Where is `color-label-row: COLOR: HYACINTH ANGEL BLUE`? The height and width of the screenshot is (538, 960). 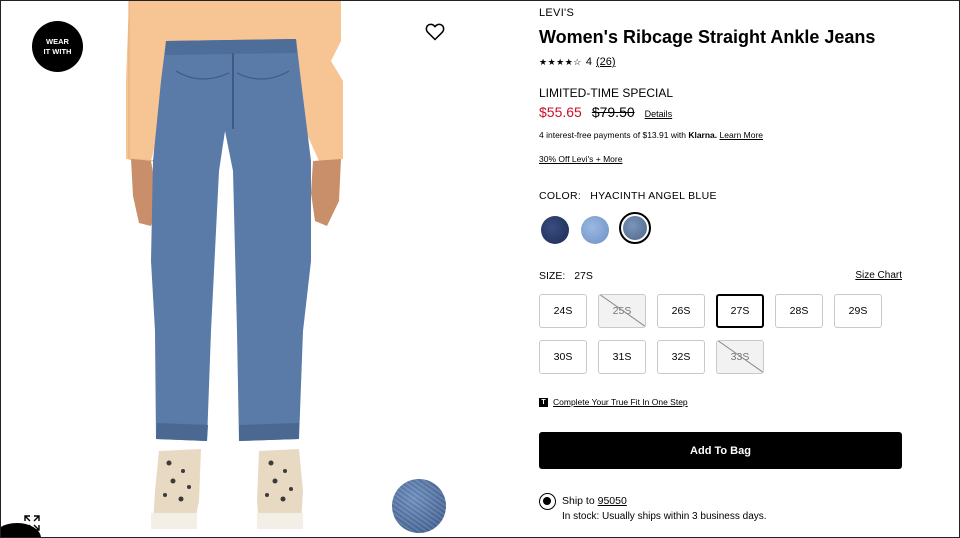
color-label-row: COLOR: HYACINTH ANGEL BLUE is located at coordinates (628, 196).